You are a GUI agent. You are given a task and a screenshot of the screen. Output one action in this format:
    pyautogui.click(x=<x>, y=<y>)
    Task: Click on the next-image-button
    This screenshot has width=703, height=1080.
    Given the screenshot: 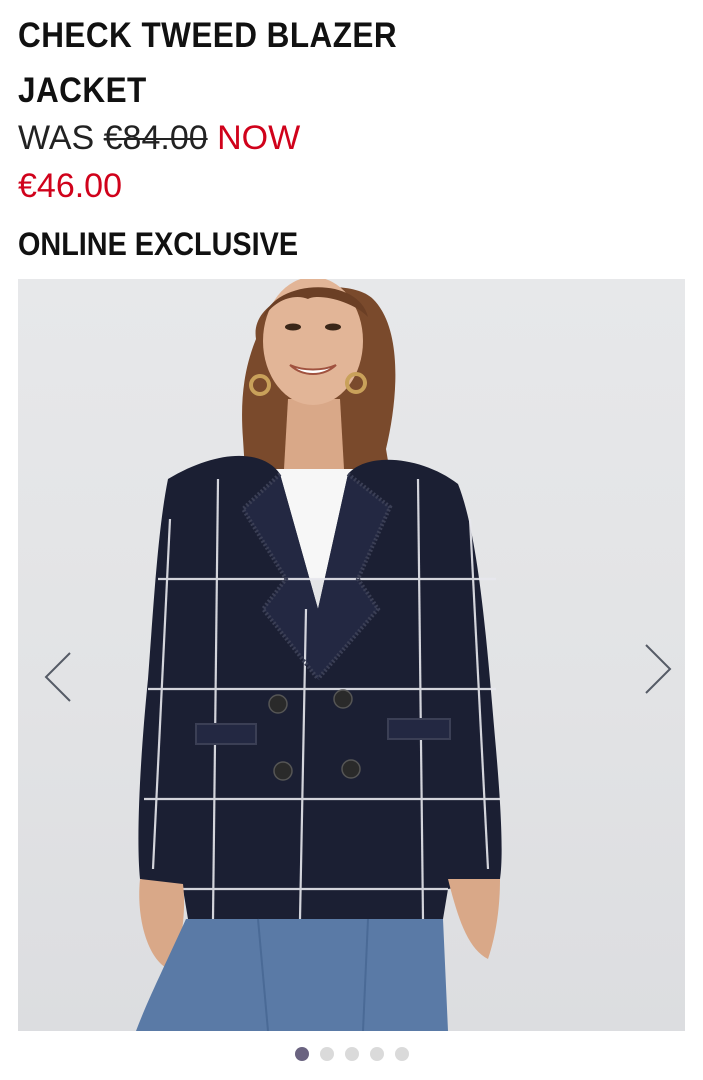 What is the action you would take?
    pyautogui.click(x=656, y=669)
    